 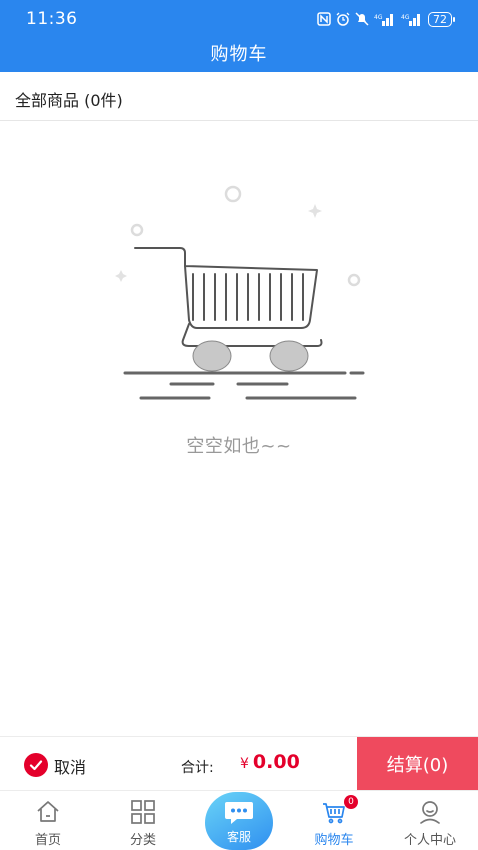 What do you see at coordinates (239, 813) in the screenshot?
I see `chat-icon` at bounding box center [239, 813].